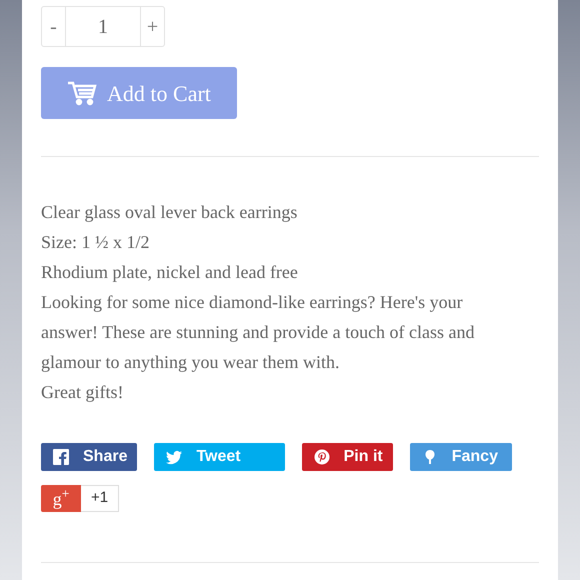 The height and width of the screenshot is (580, 580). Describe the element at coordinates (258, 332) in the screenshot. I see `description-text: Looking for some nice diamond-like earrings? Here's your answer! These are stunning and provide a touch of class and glamour to anything you wear them with.` at that location.